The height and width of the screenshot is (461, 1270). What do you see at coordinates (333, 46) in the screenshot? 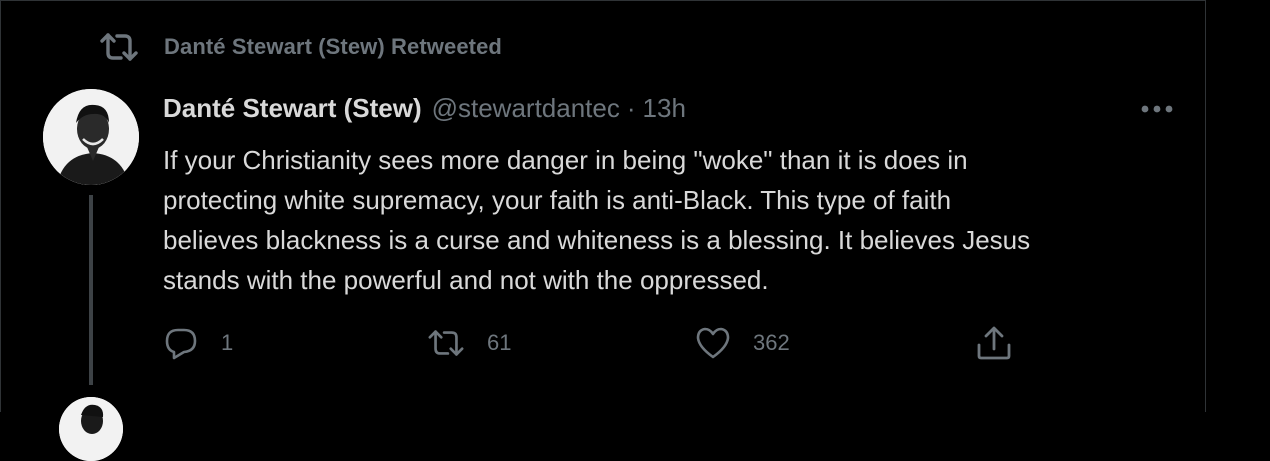
I see `retweet-label: Danté Stewart (Stew) Retweeted` at bounding box center [333, 46].